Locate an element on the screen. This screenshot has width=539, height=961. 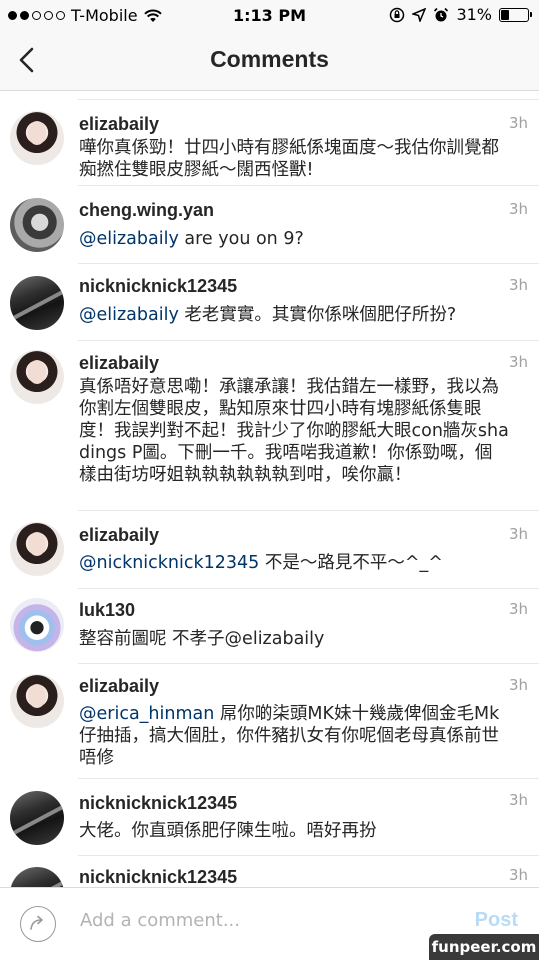
share-arrow-icon is located at coordinates (36, 922).